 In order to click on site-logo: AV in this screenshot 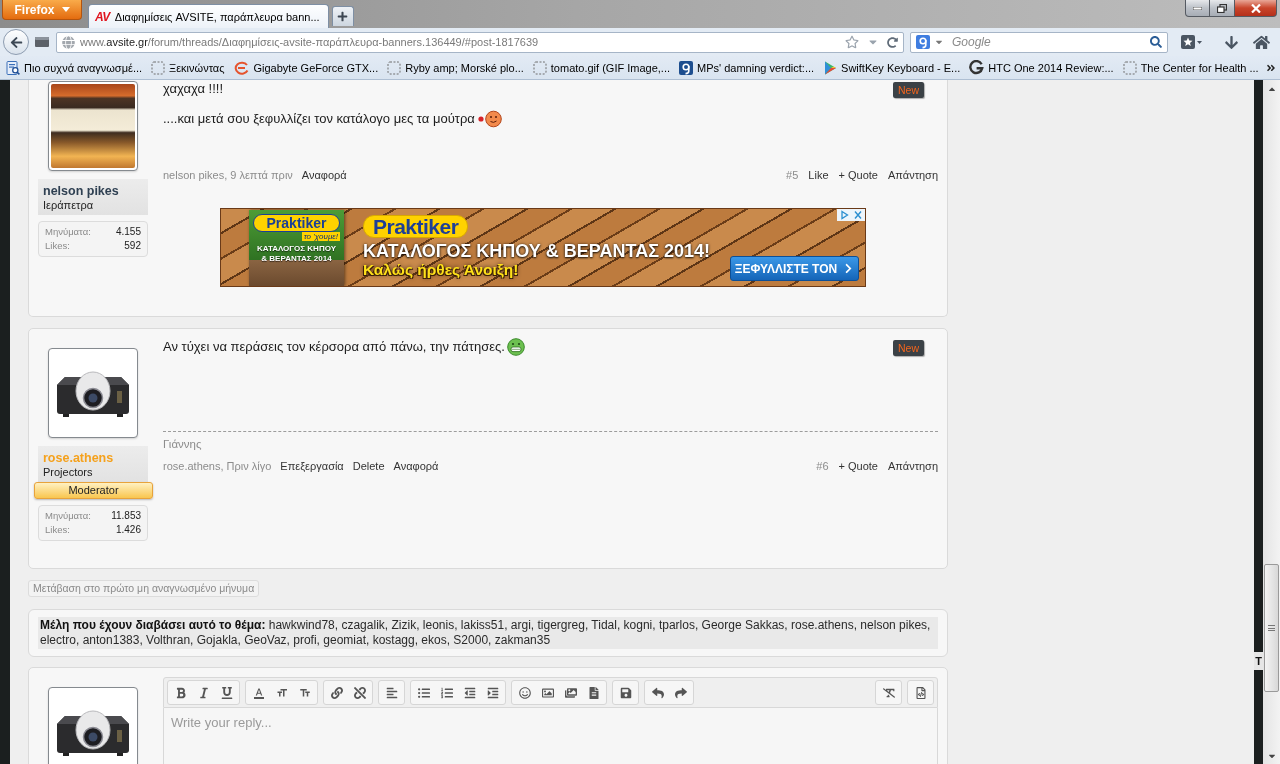, I will do `click(103, 16)`.